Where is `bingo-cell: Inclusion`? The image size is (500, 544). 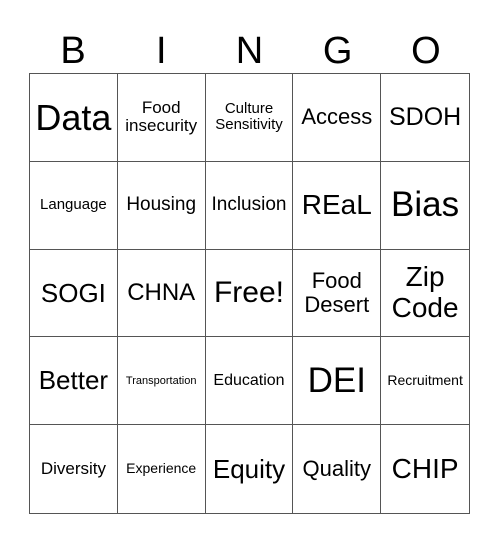
bingo-cell: Inclusion is located at coordinates (249, 205).